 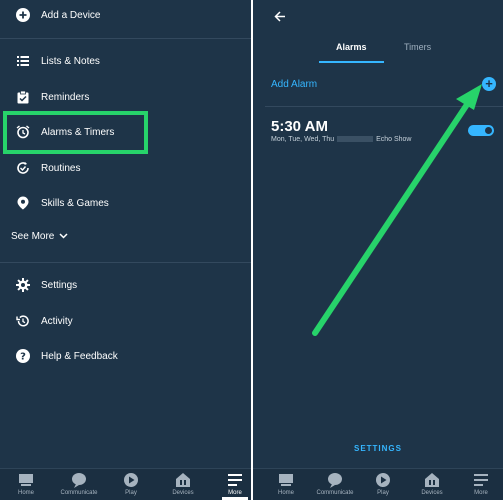 What do you see at coordinates (125, 61) in the screenshot?
I see `menu-item-lists-notes: Lists & Notes` at bounding box center [125, 61].